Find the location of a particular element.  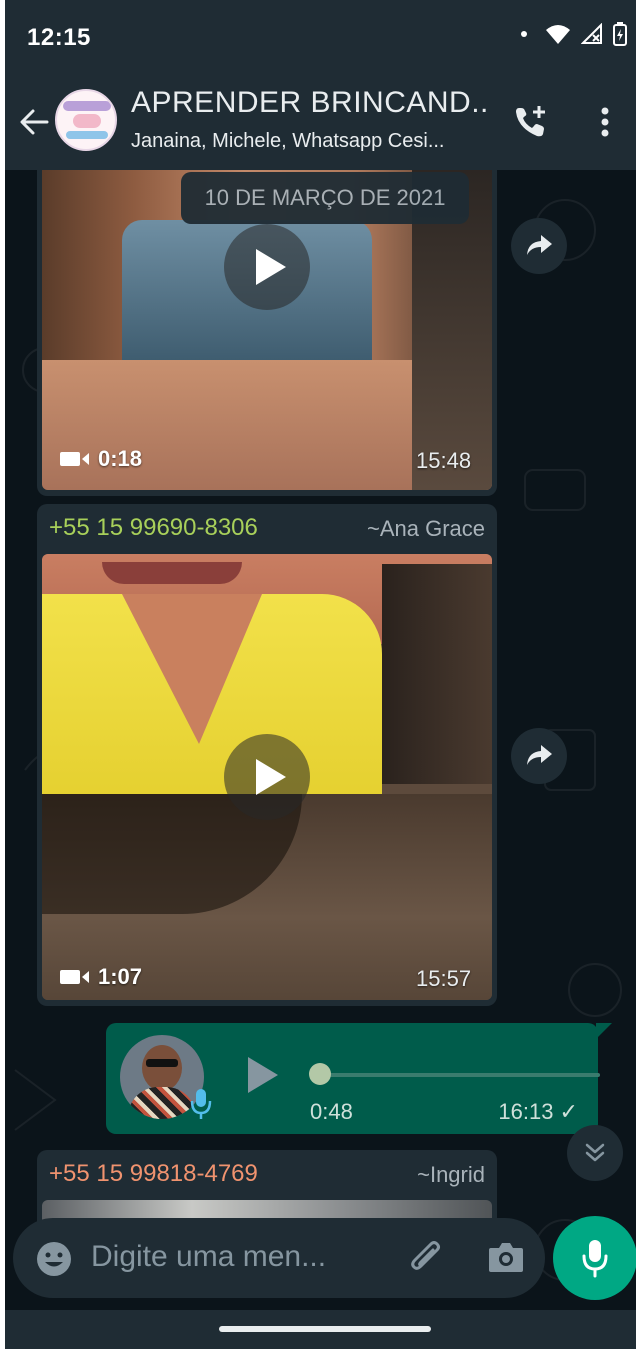

status-time: 12:15 is located at coordinates (59, 37).